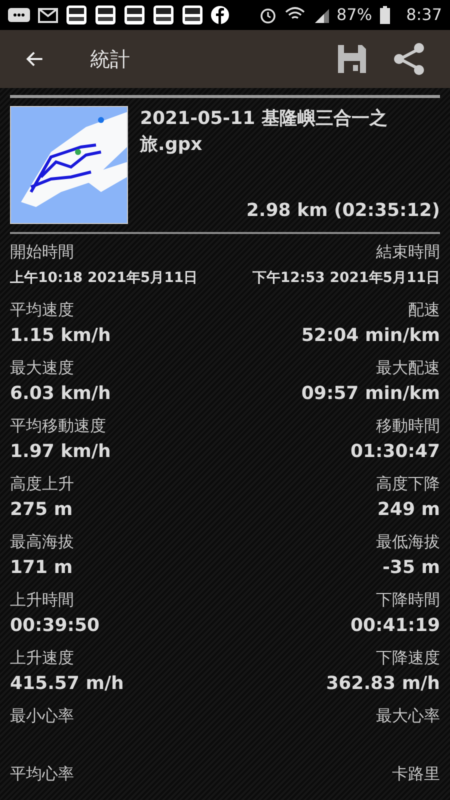 The image size is (450, 800). I want to click on mail-icon, so click(48, 15).